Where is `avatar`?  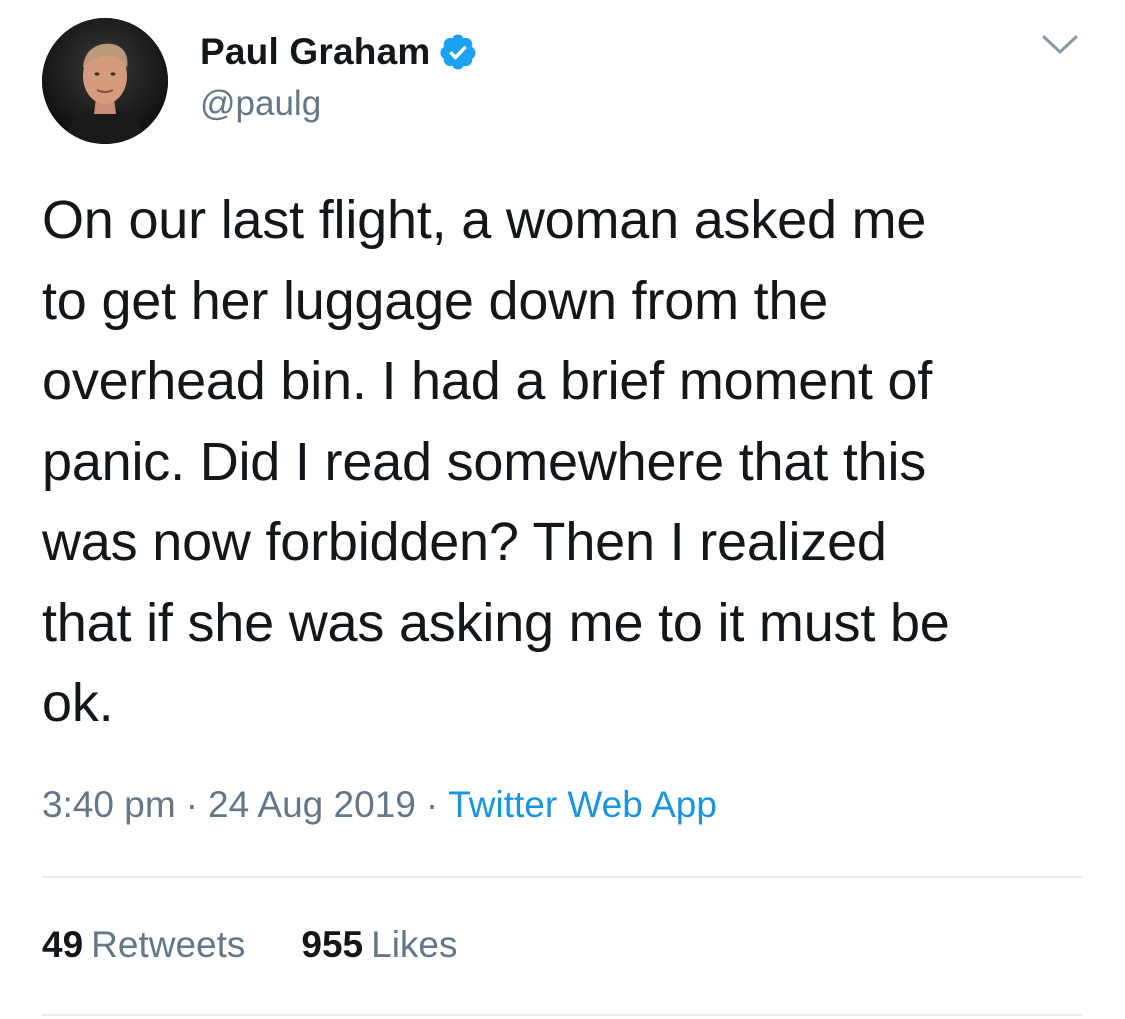 avatar is located at coordinates (105, 81).